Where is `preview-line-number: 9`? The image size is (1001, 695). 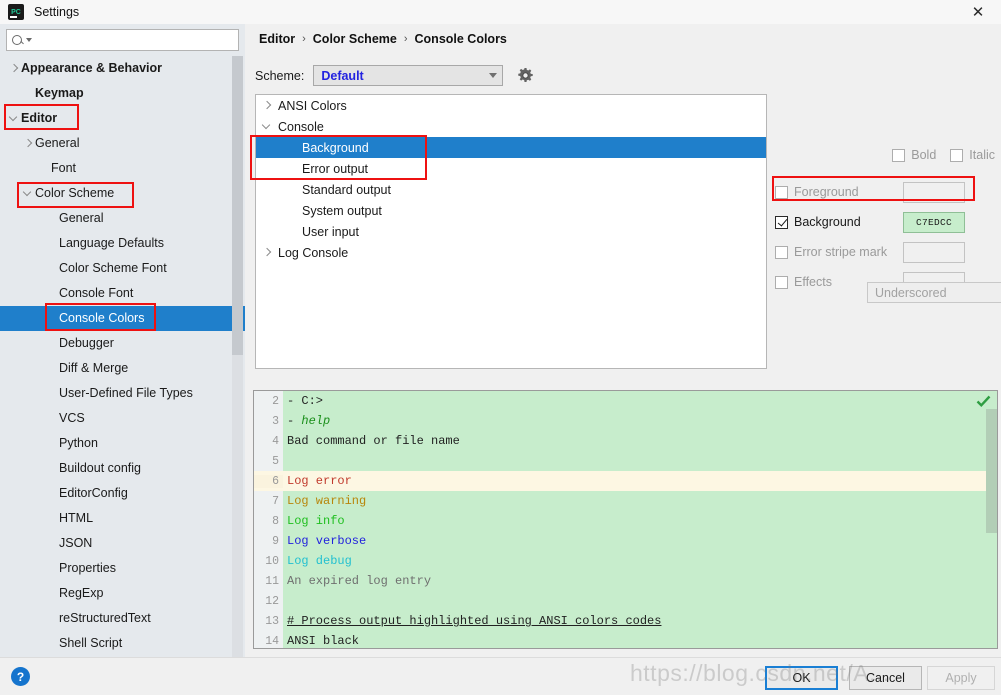
preview-line-number: 9 is located at coordinates (275, 541).